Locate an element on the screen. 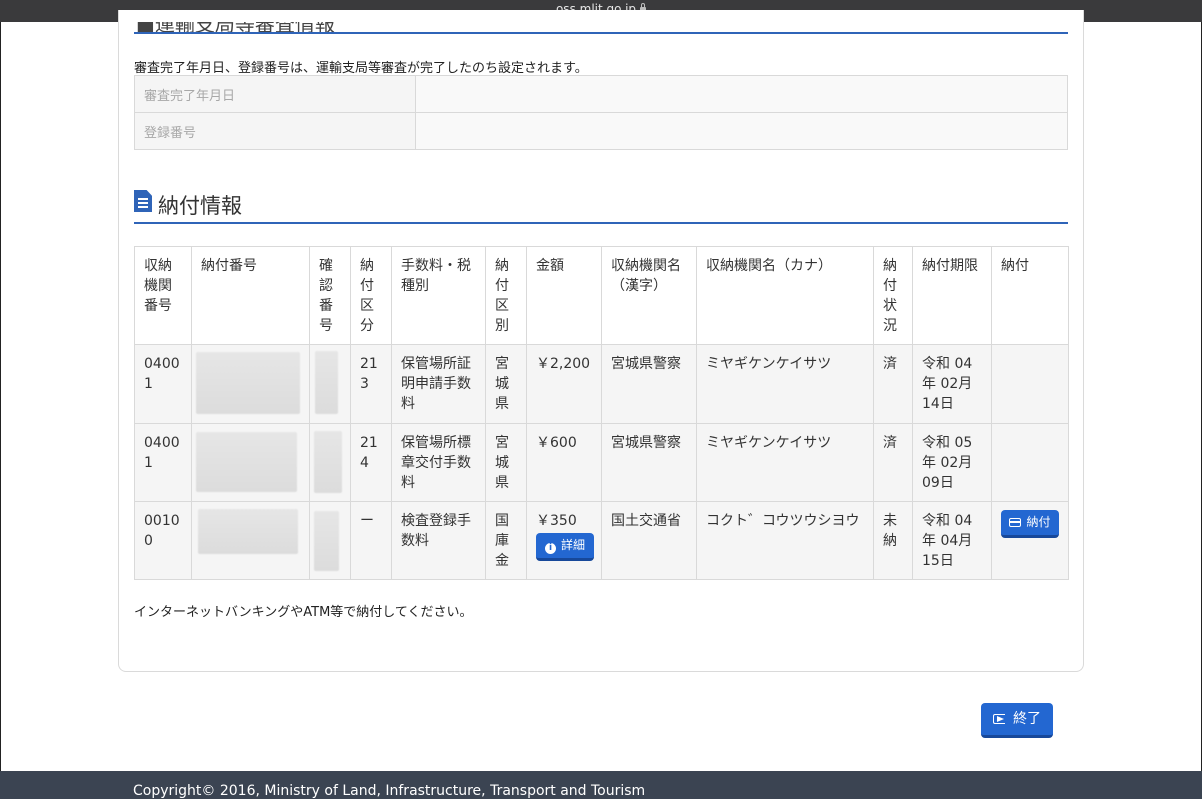 Image resolution: width=1202 pixels, height=799 pixels. info-icon: i is located at coordinates (550, 548).